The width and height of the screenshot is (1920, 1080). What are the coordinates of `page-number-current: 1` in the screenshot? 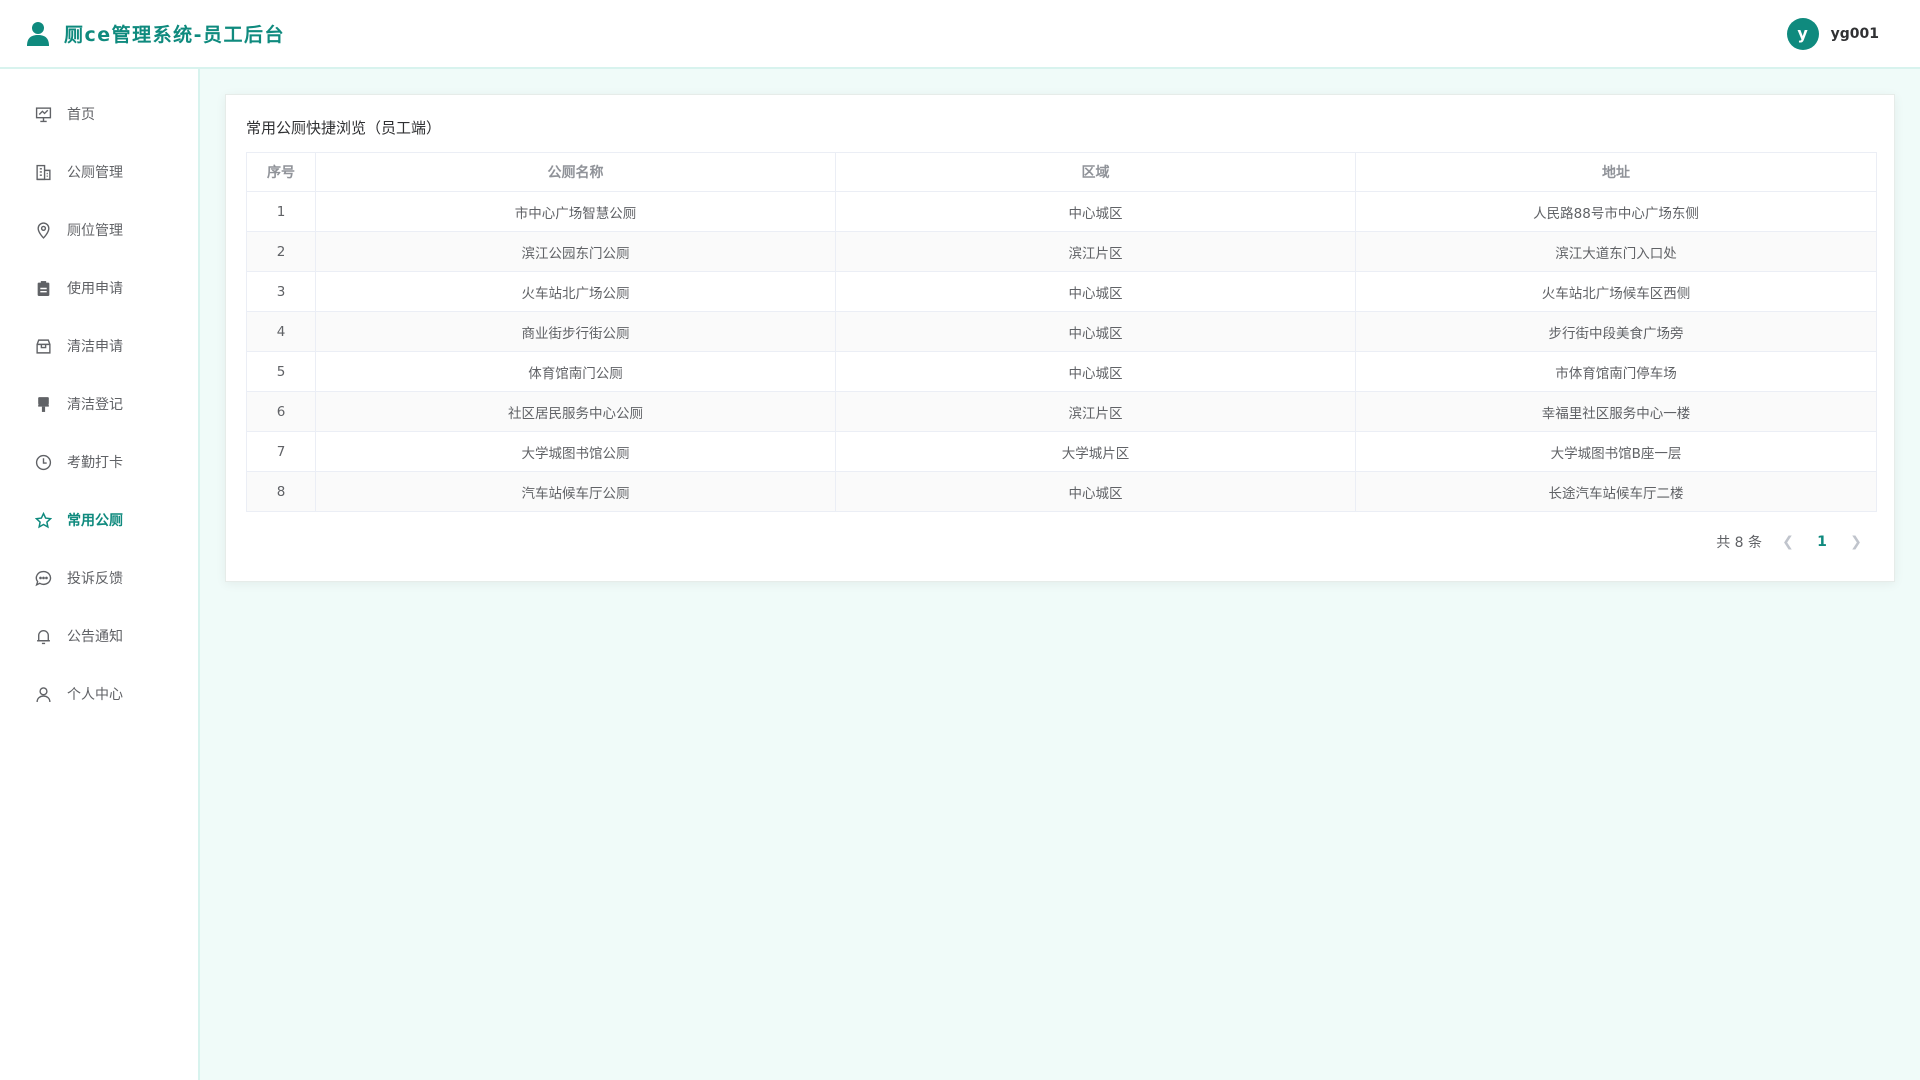 It's located at (1822, 542).